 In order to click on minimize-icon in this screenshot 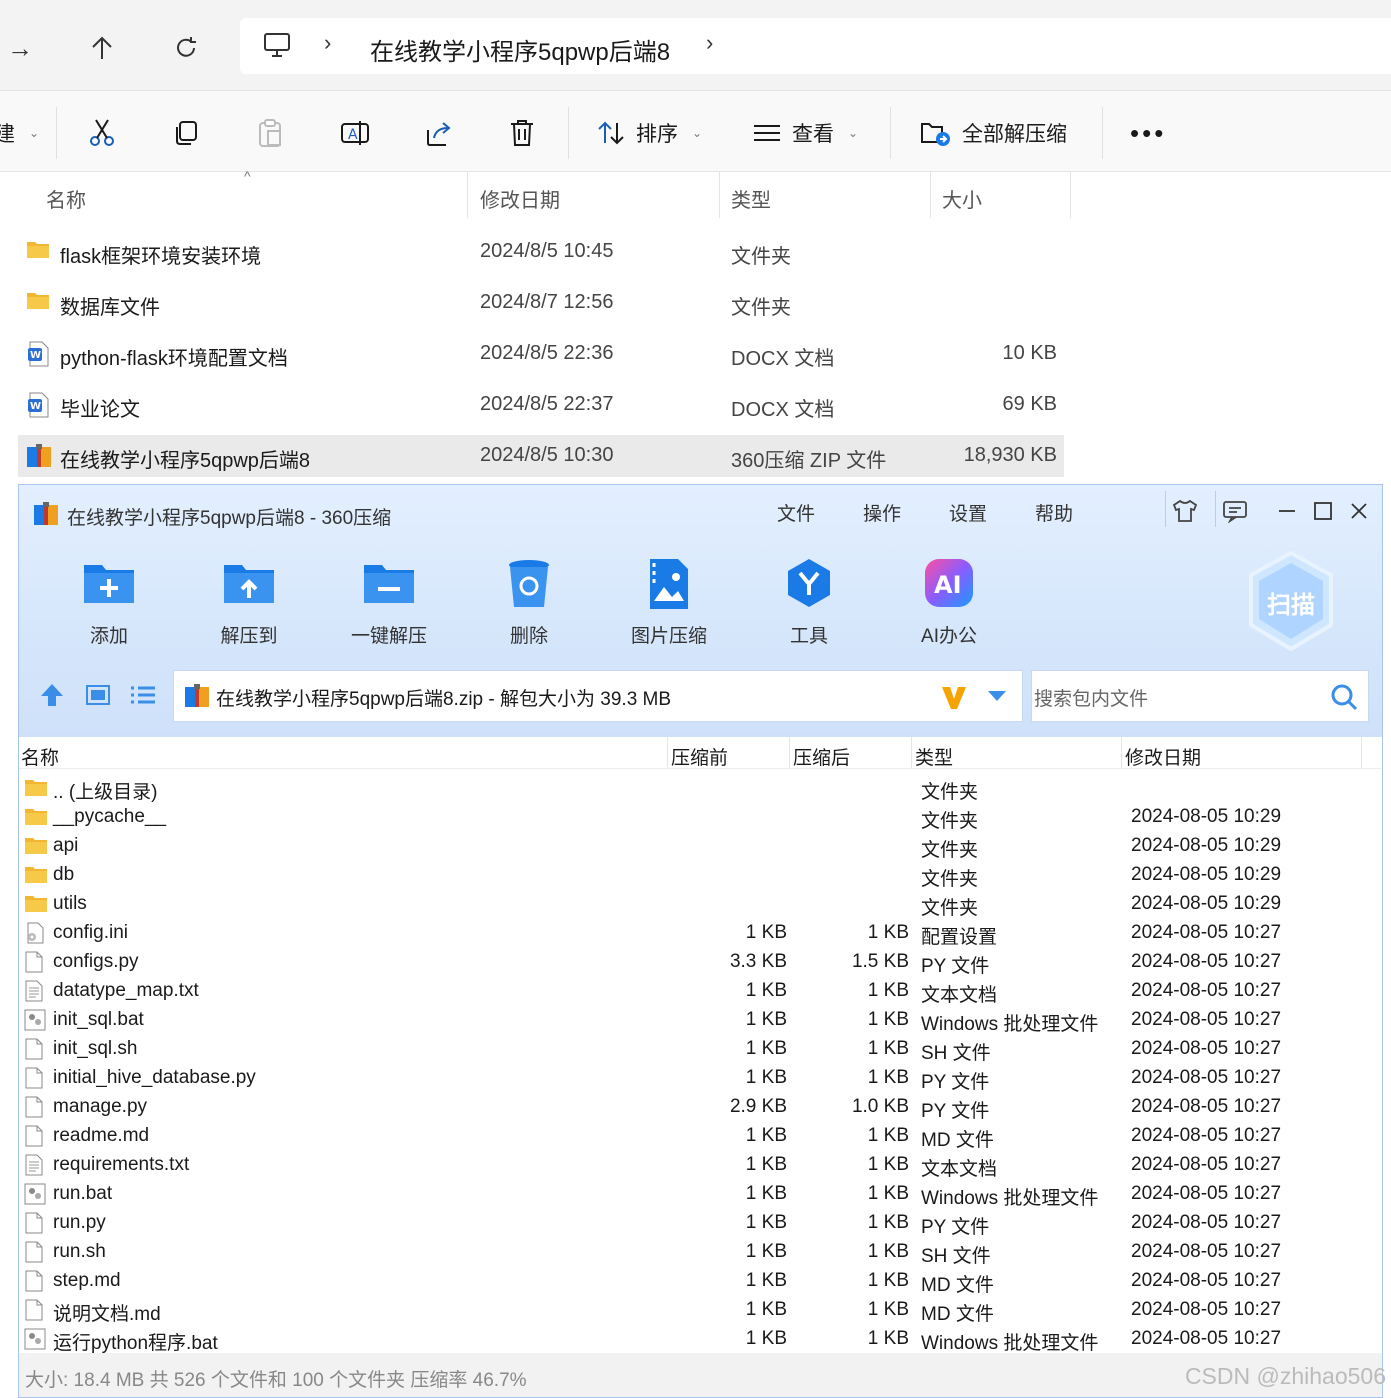, I will do `click(1287, 511)`.